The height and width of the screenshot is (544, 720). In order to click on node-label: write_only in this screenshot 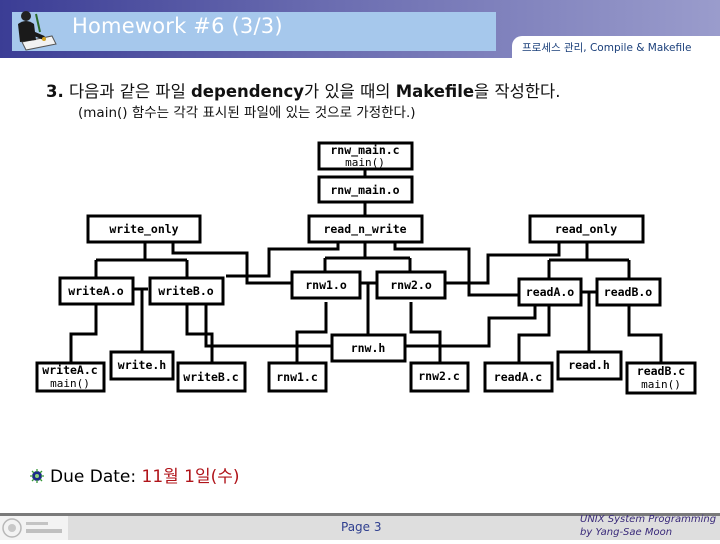, I will do `click(143, 229)`.